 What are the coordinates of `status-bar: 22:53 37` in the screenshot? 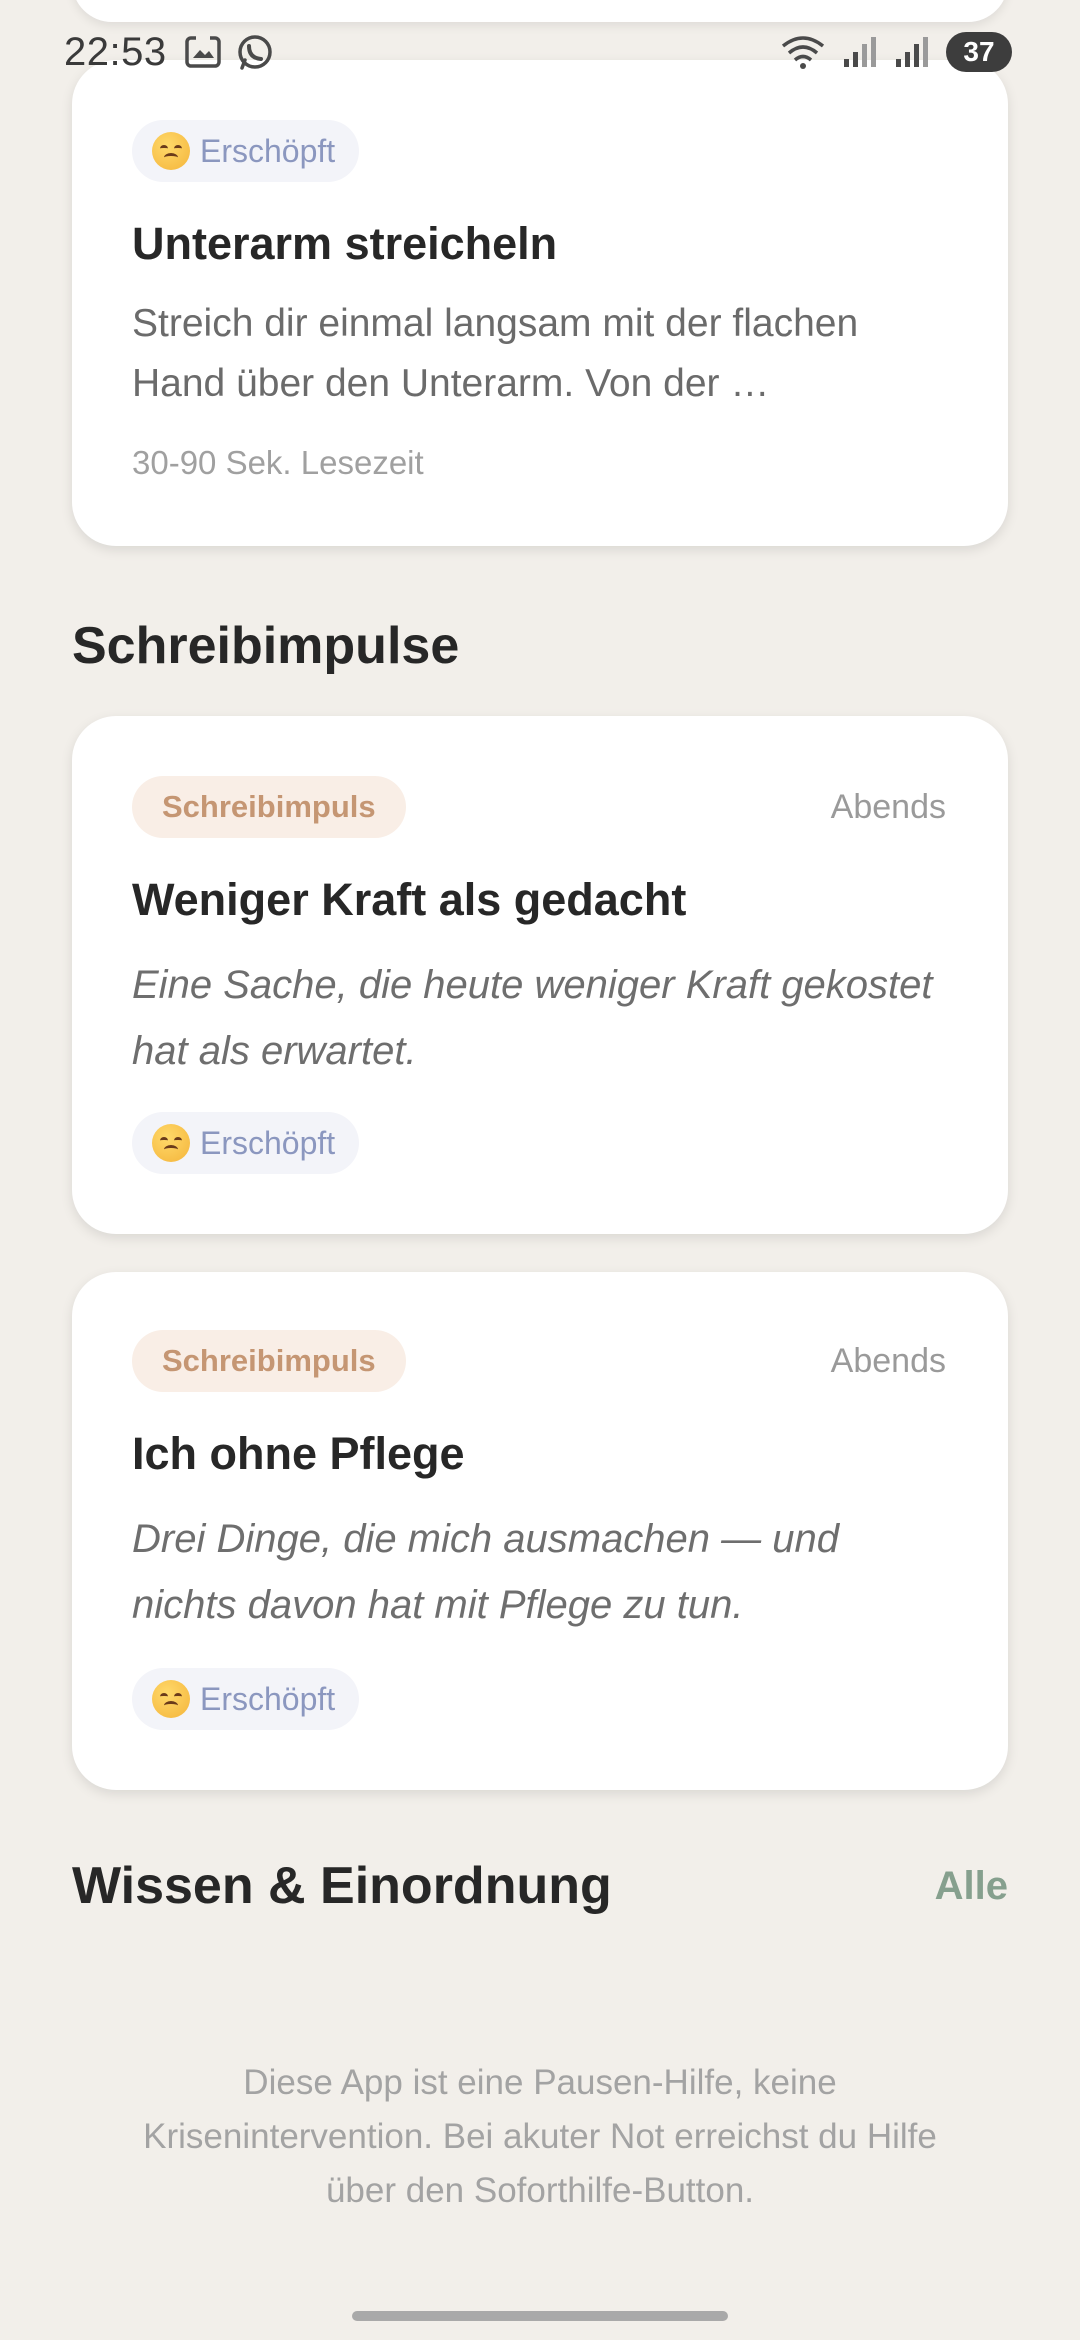 It's located at (540, 55).